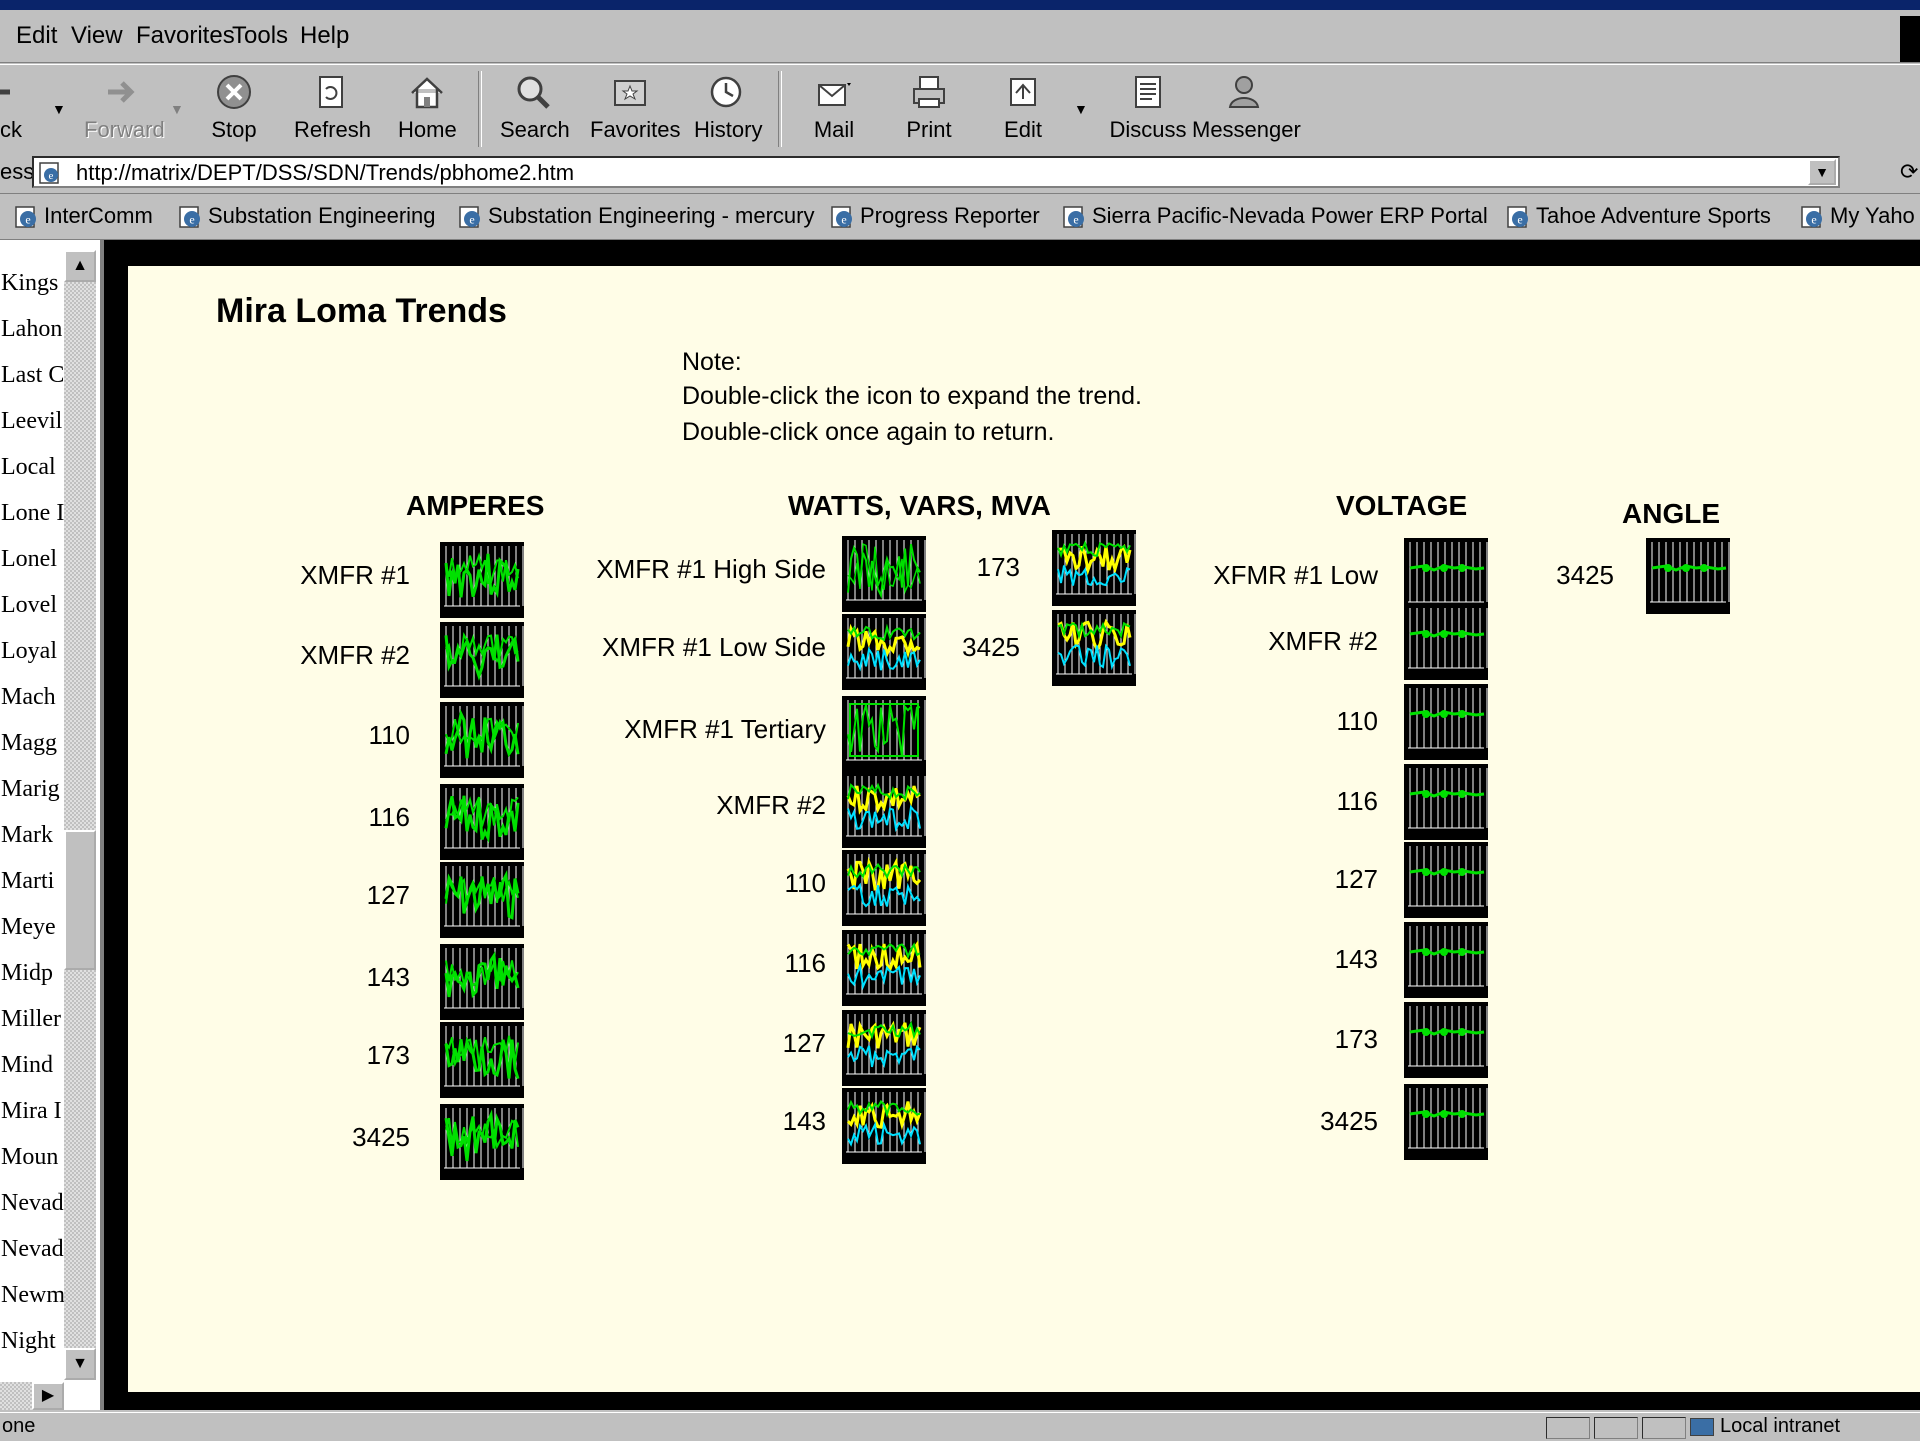 The width and height of the screenshot is (1920, 1441). I want to click on print-button: Print, so click(929, 108).